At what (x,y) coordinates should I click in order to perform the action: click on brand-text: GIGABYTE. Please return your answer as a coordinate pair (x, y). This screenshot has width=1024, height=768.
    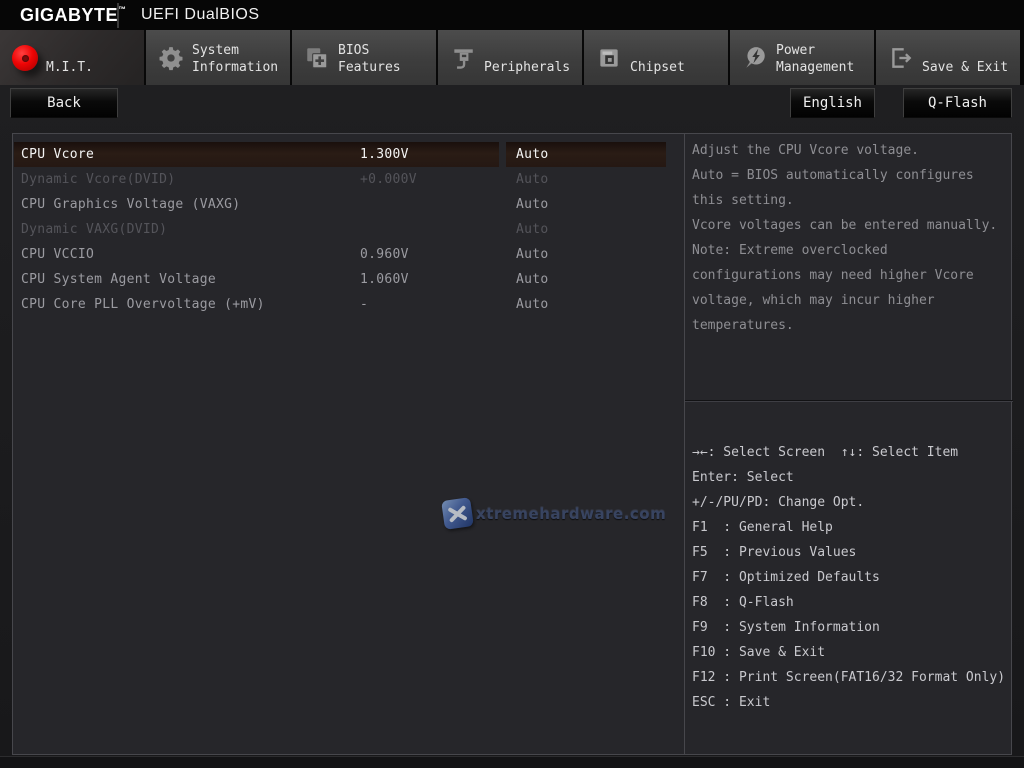
    Looking at the image, I should click on (69, 15).